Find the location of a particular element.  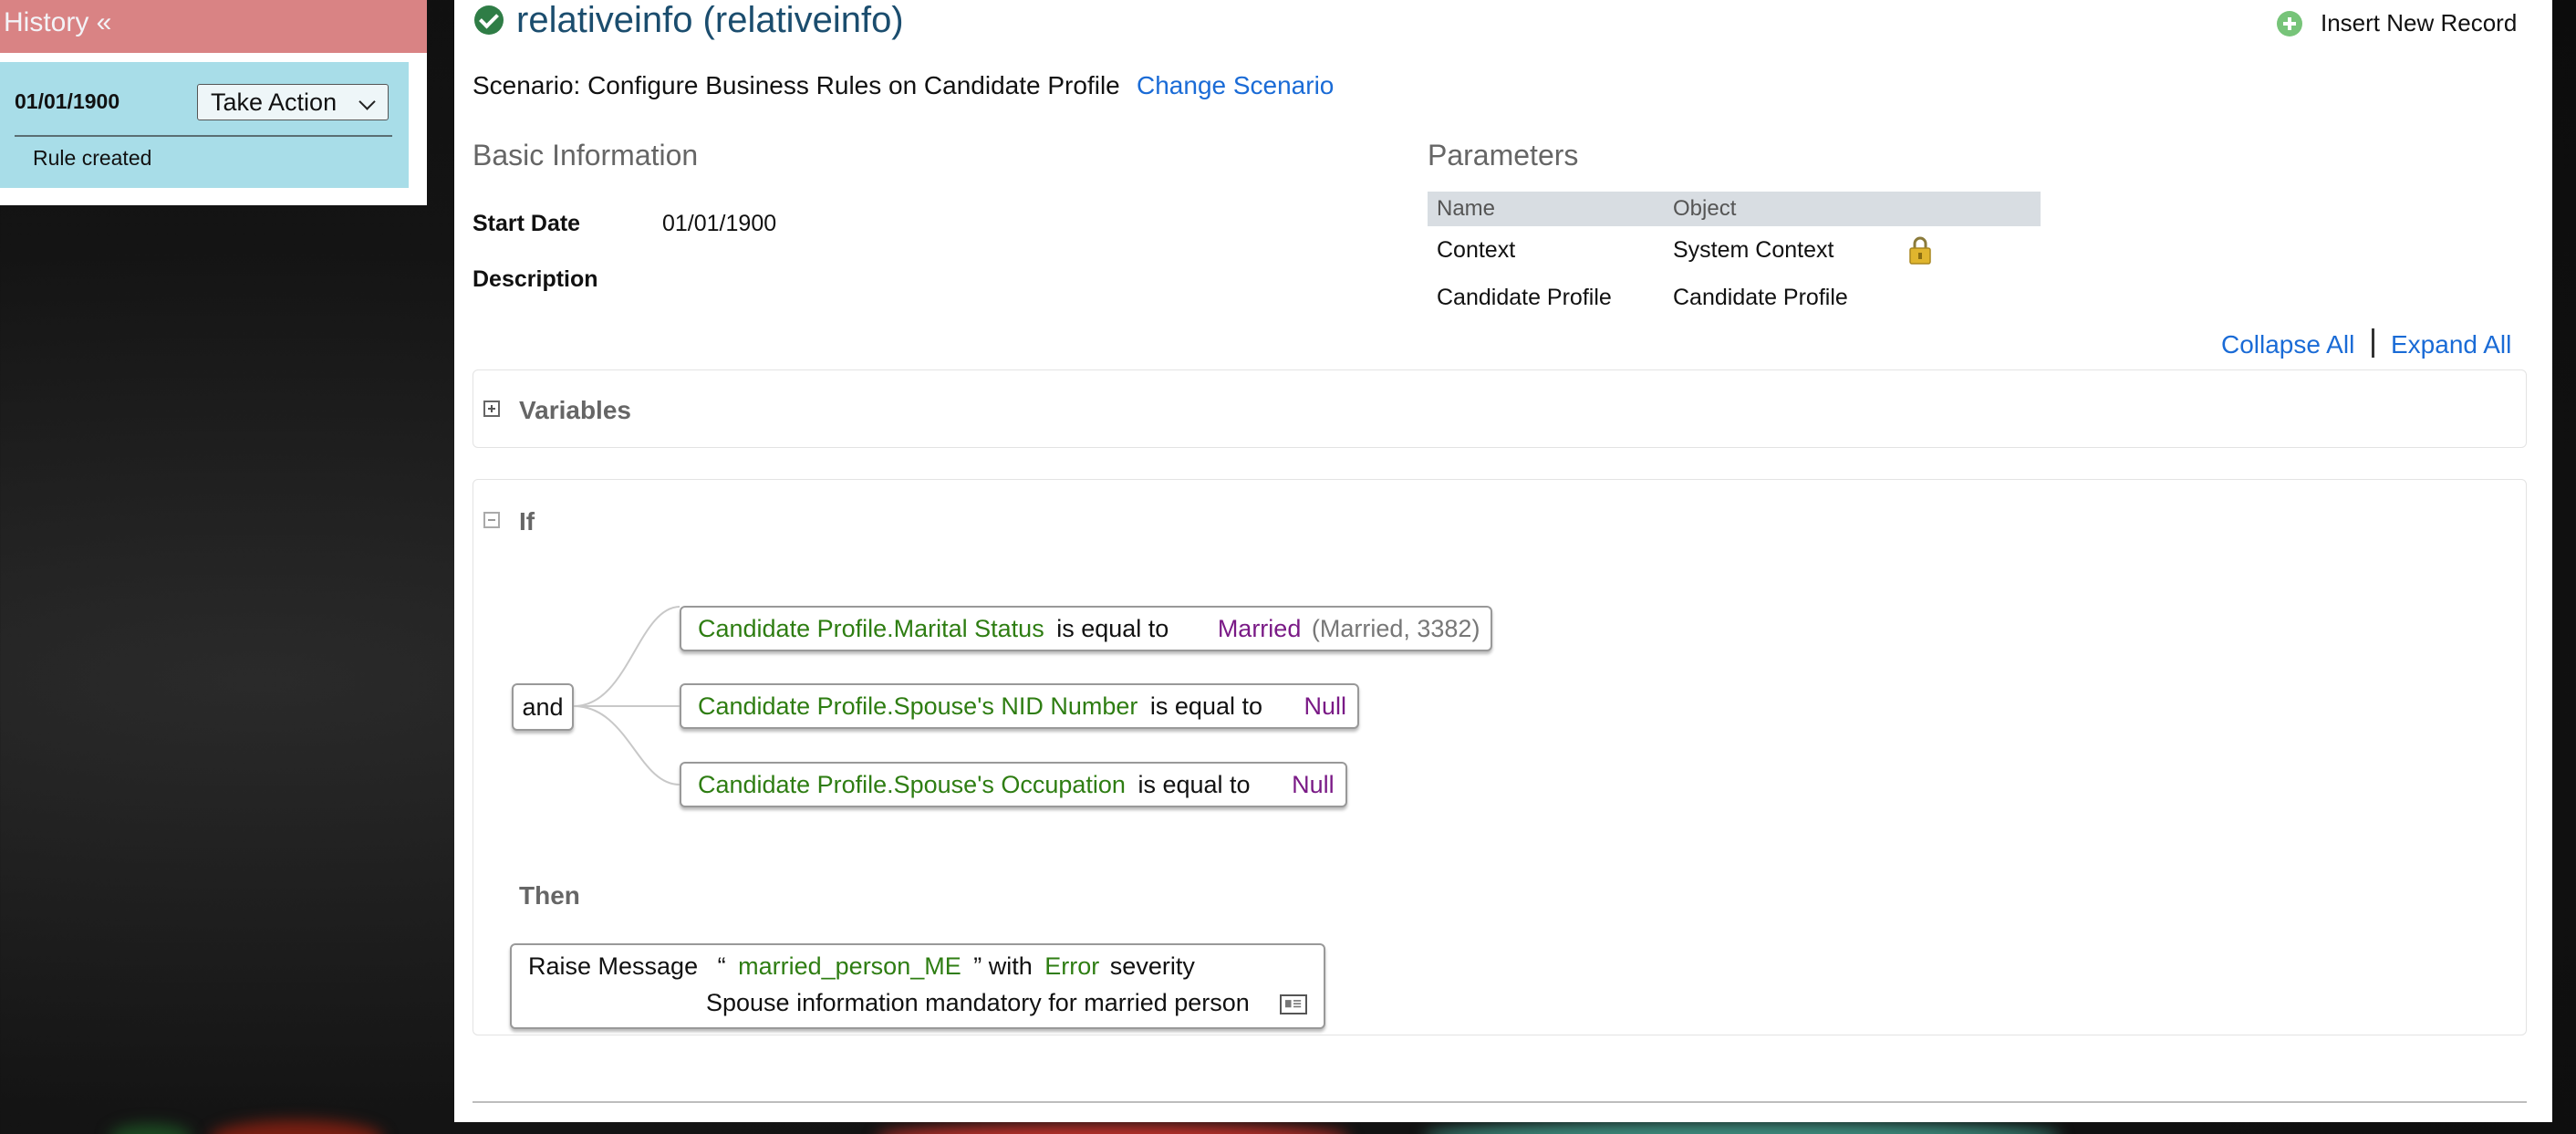

page-title: relativeinfo (relativeinfo) is located at coordinates (710, 20).